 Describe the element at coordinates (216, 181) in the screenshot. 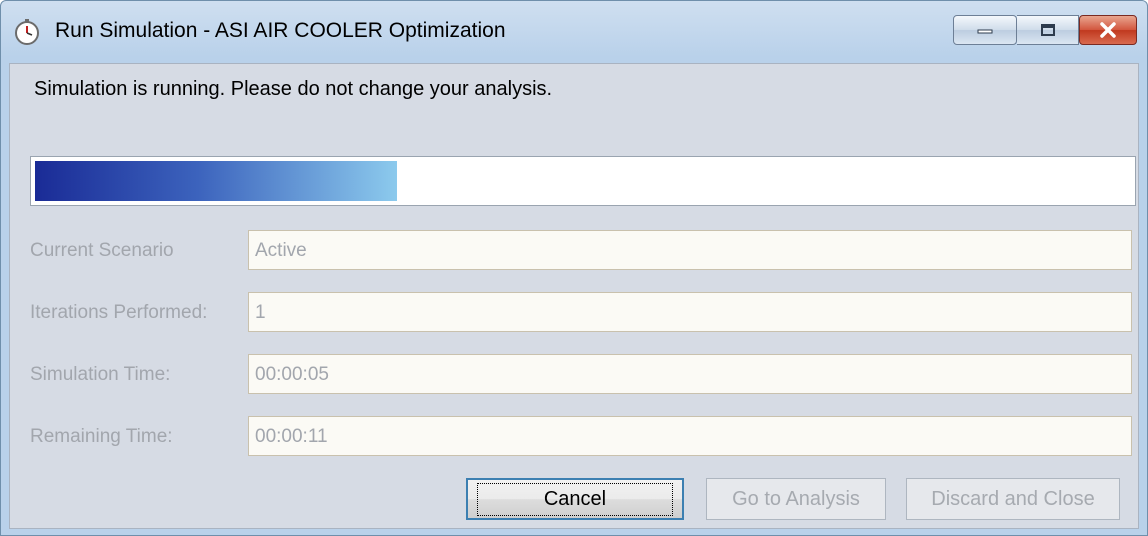

I see `progress-fill` at that location.